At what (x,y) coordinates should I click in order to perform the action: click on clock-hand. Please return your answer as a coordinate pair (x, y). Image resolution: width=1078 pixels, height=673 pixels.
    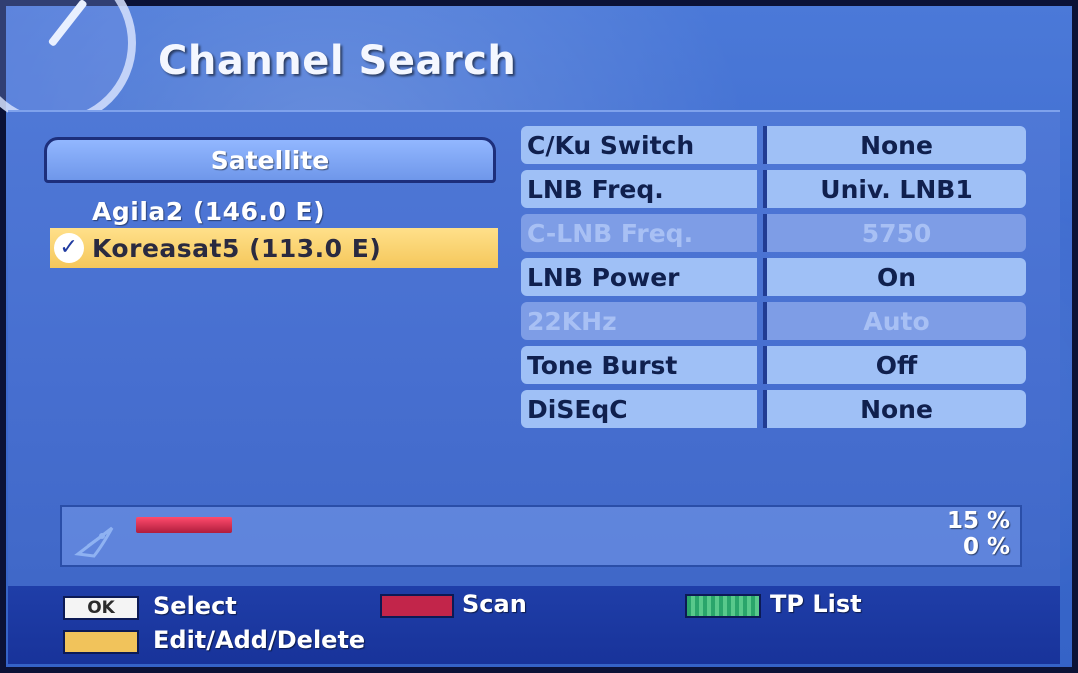
    Looking at the image, I should click on (67, 24).